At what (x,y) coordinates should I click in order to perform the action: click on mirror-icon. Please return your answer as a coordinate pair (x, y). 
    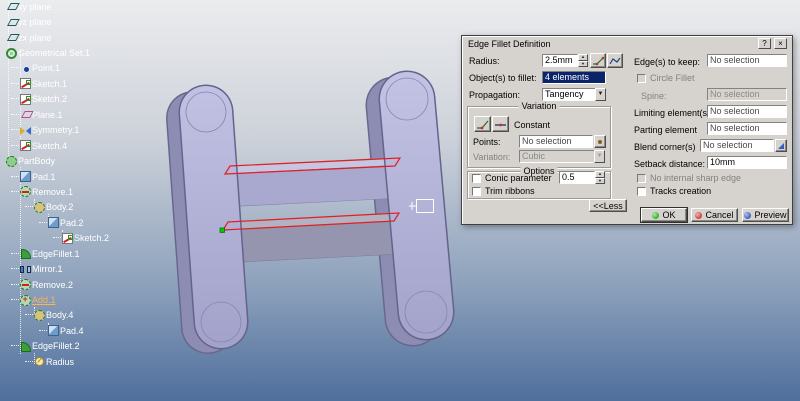
    Looking at the image, I should click on (25, 269).